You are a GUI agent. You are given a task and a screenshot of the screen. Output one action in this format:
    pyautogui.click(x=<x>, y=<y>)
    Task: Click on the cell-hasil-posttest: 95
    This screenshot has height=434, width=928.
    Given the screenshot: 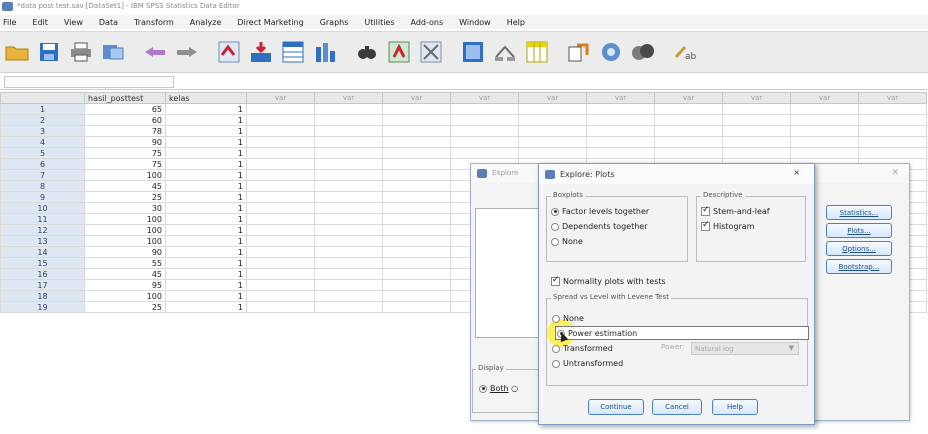 What is the action you would take?
    pyautogui.click(x=125, y=285)
    